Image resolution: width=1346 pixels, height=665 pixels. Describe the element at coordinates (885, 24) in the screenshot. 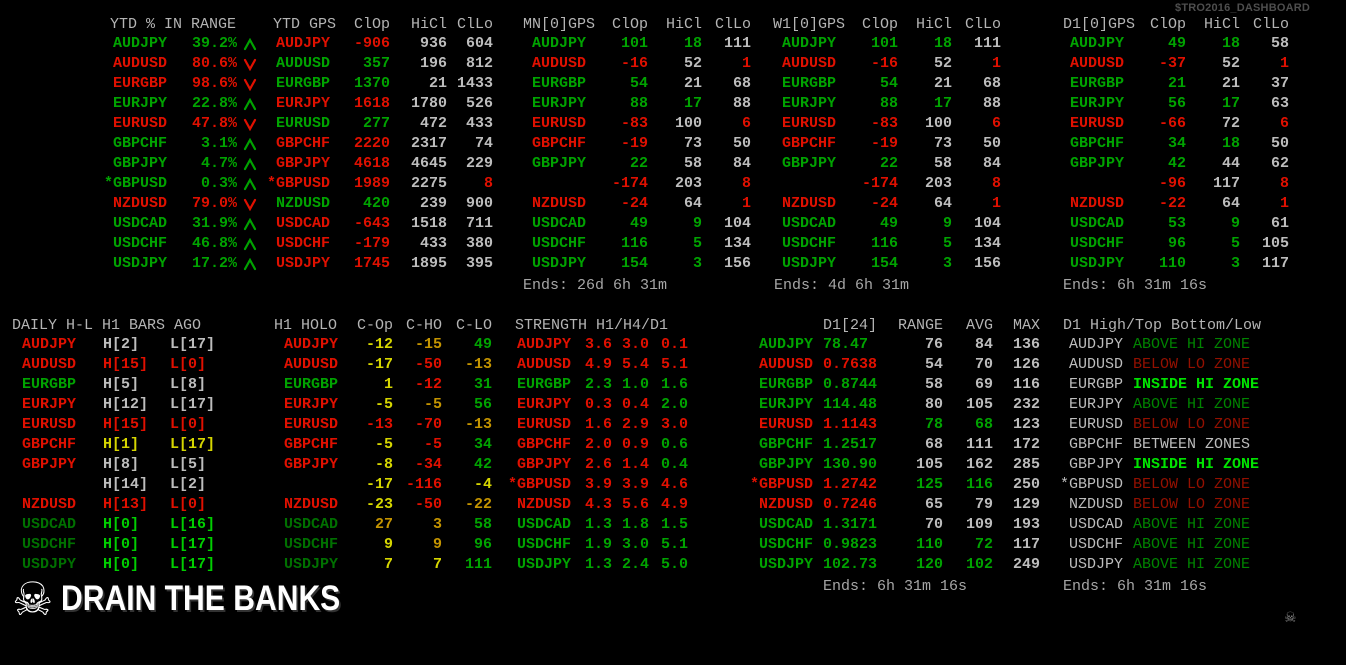

I see `table-header-row: W1[0]GPS ClOp HiCl ClLo` at that location.